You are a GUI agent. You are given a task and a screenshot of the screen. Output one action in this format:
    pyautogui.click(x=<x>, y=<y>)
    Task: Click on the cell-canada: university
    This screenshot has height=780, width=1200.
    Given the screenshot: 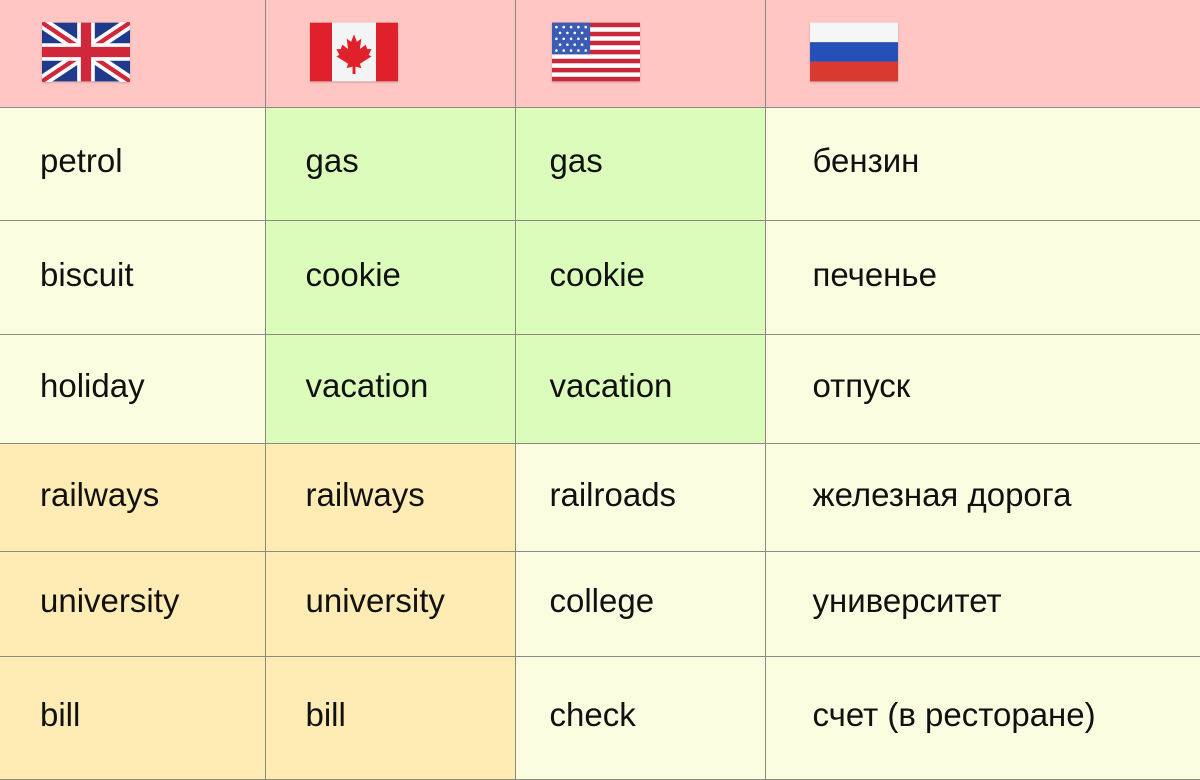 What is the action you would take?
    pyautogui.click(x=390, y=604)
    